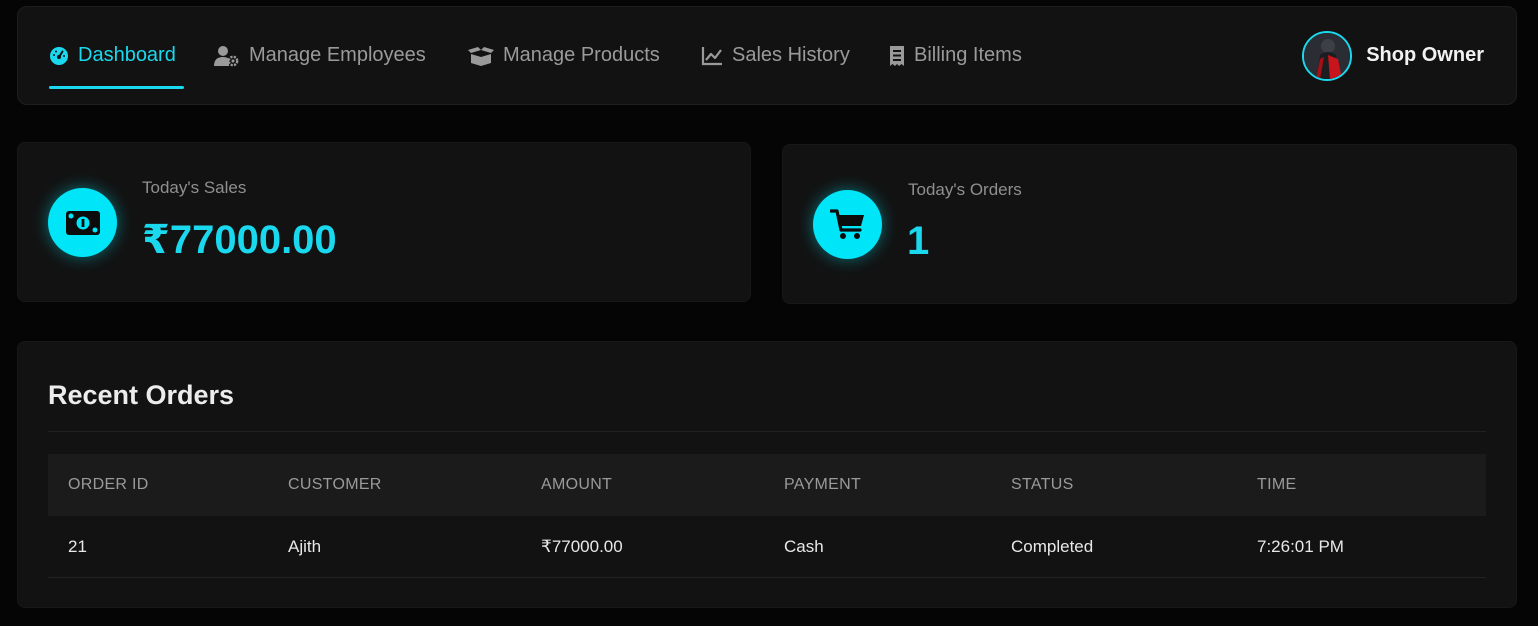  I want to click on line-chart-icon, so click(711, 55).